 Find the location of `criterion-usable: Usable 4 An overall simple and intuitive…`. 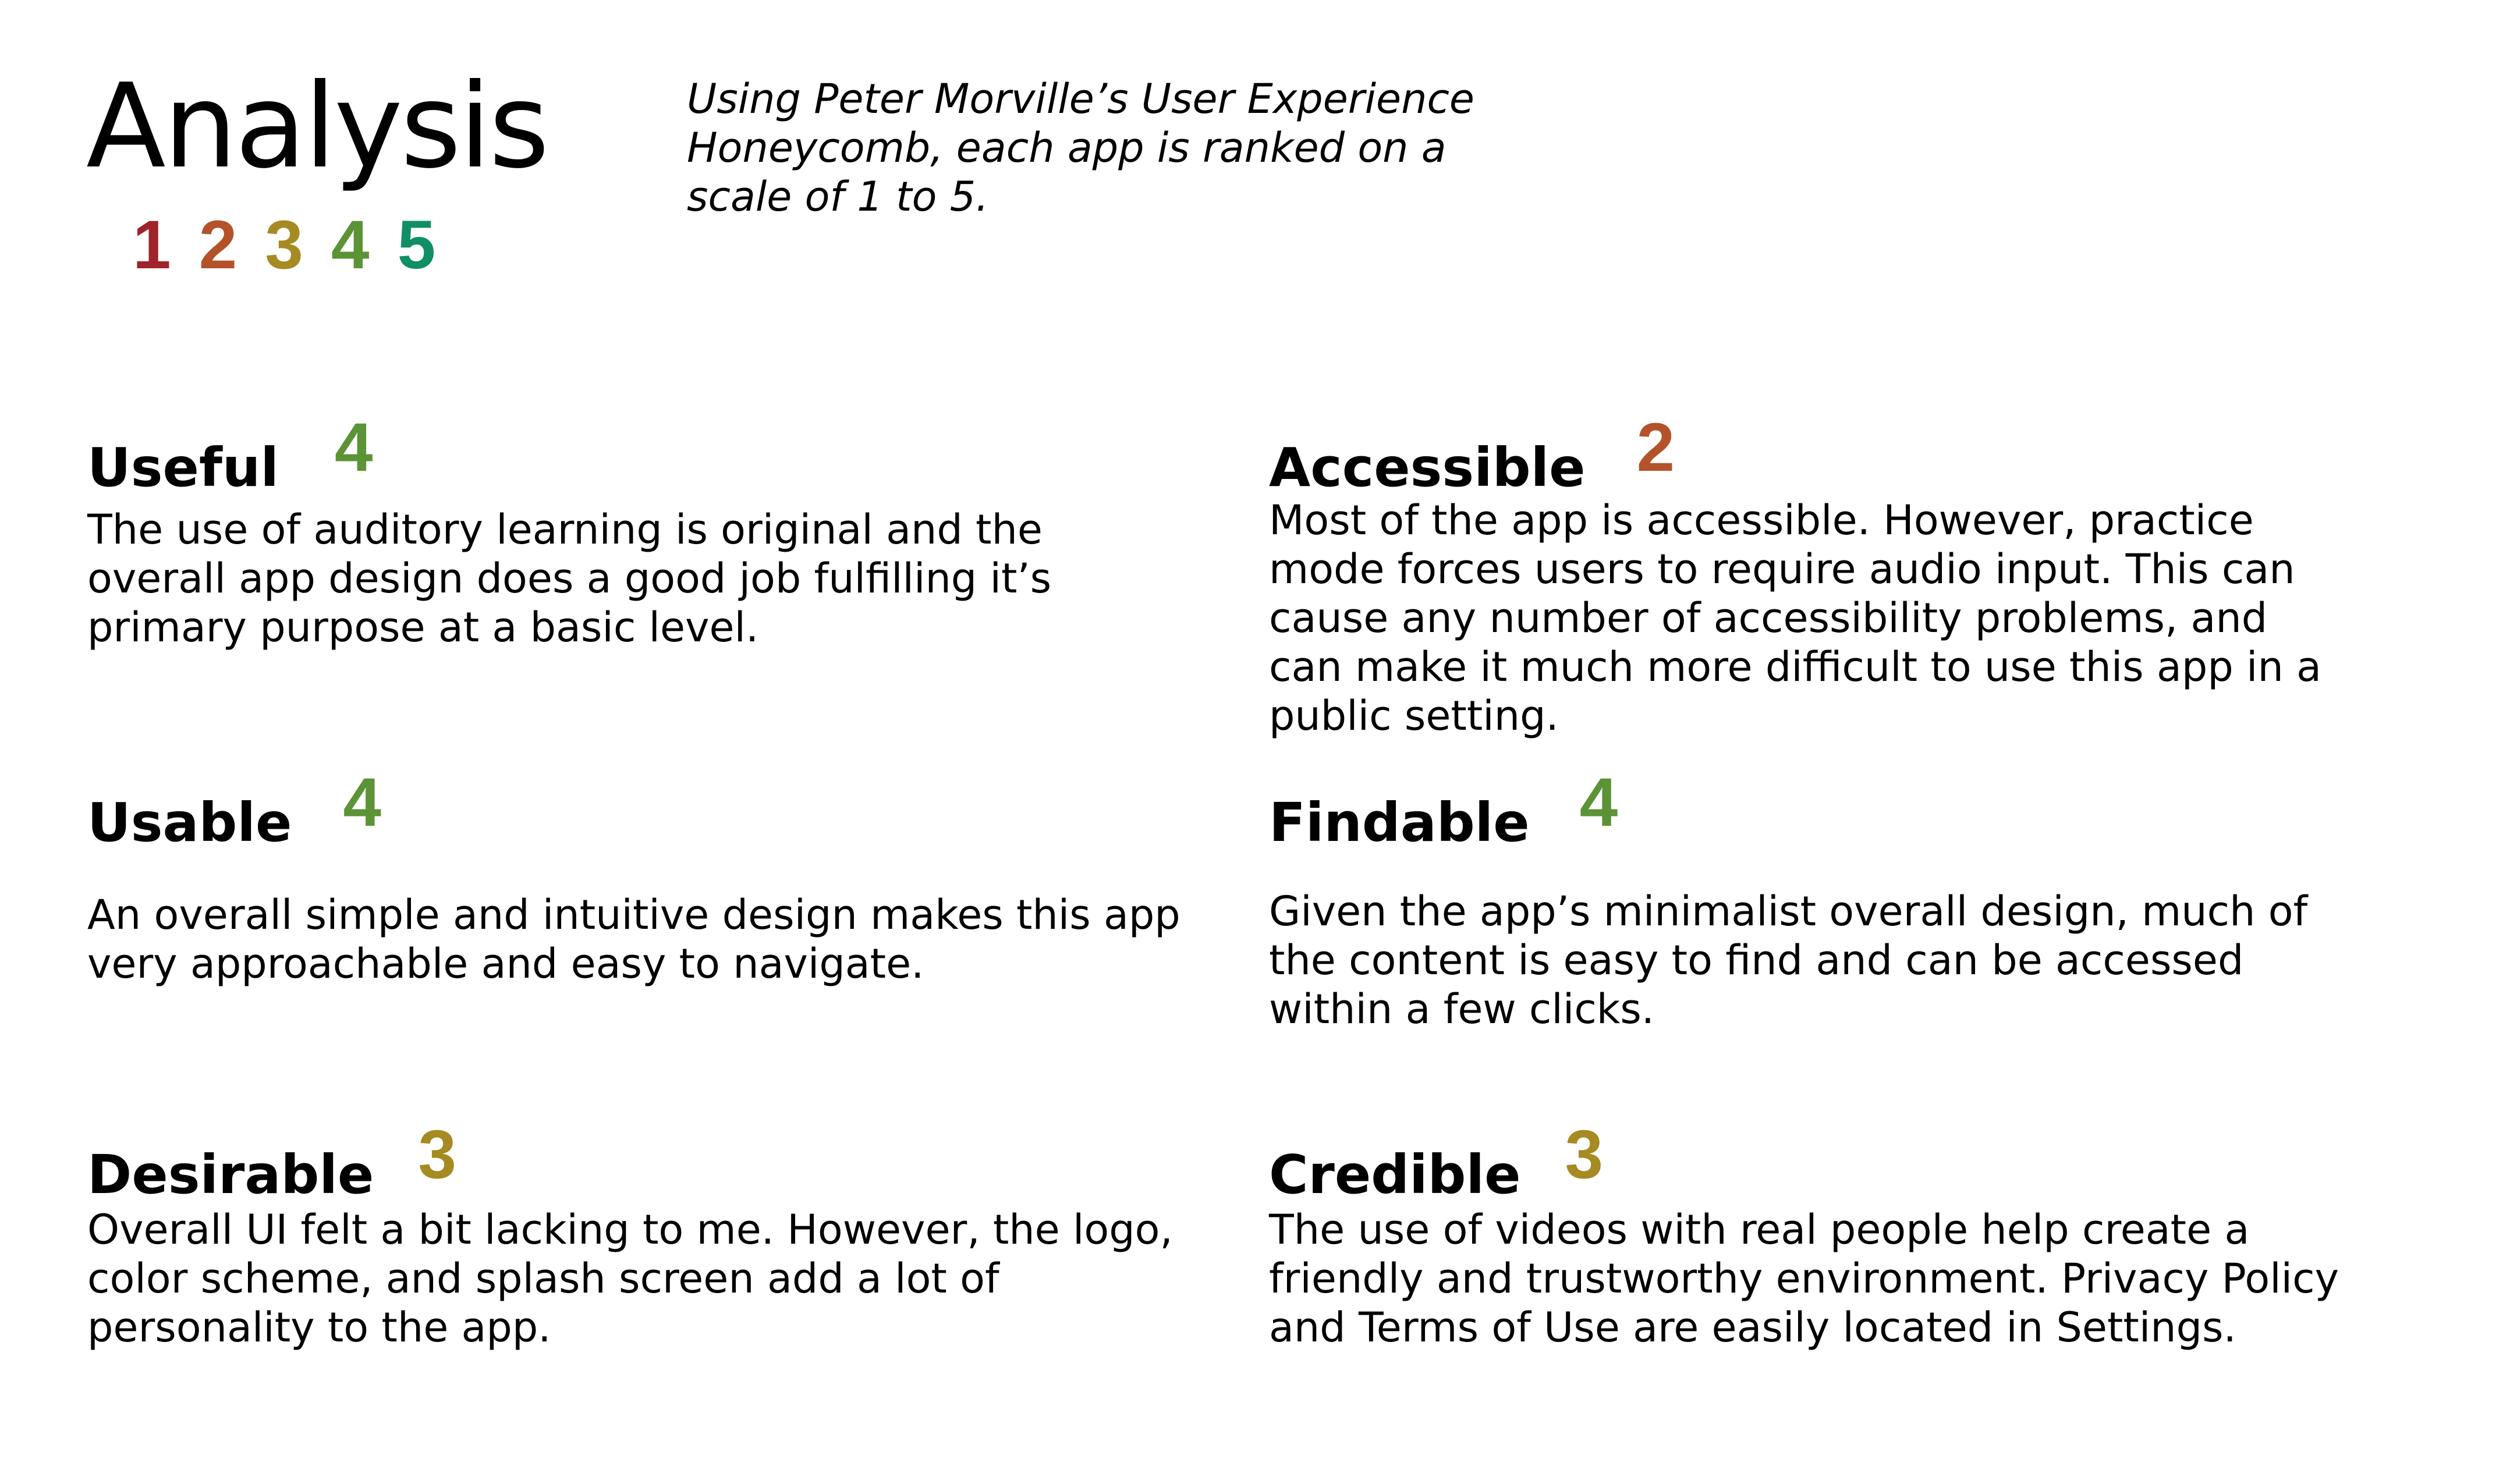

criterion-usable: Usable 4 An overall simple and intuitive… is located at coordinates (640, 878).